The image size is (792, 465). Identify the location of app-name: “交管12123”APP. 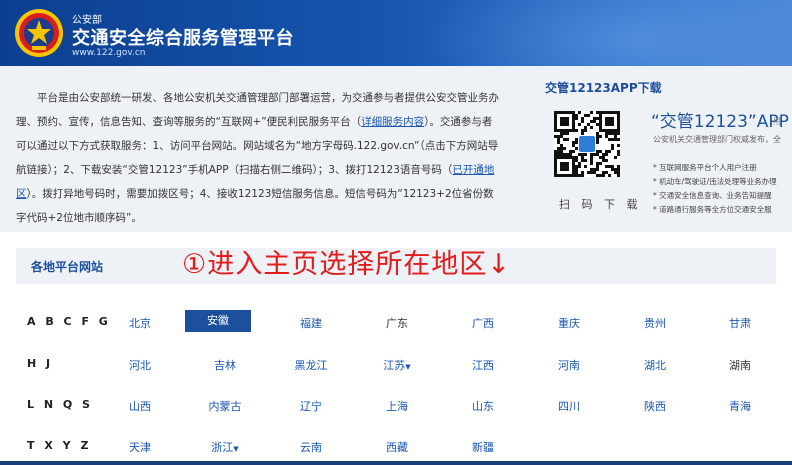
(720, 122).